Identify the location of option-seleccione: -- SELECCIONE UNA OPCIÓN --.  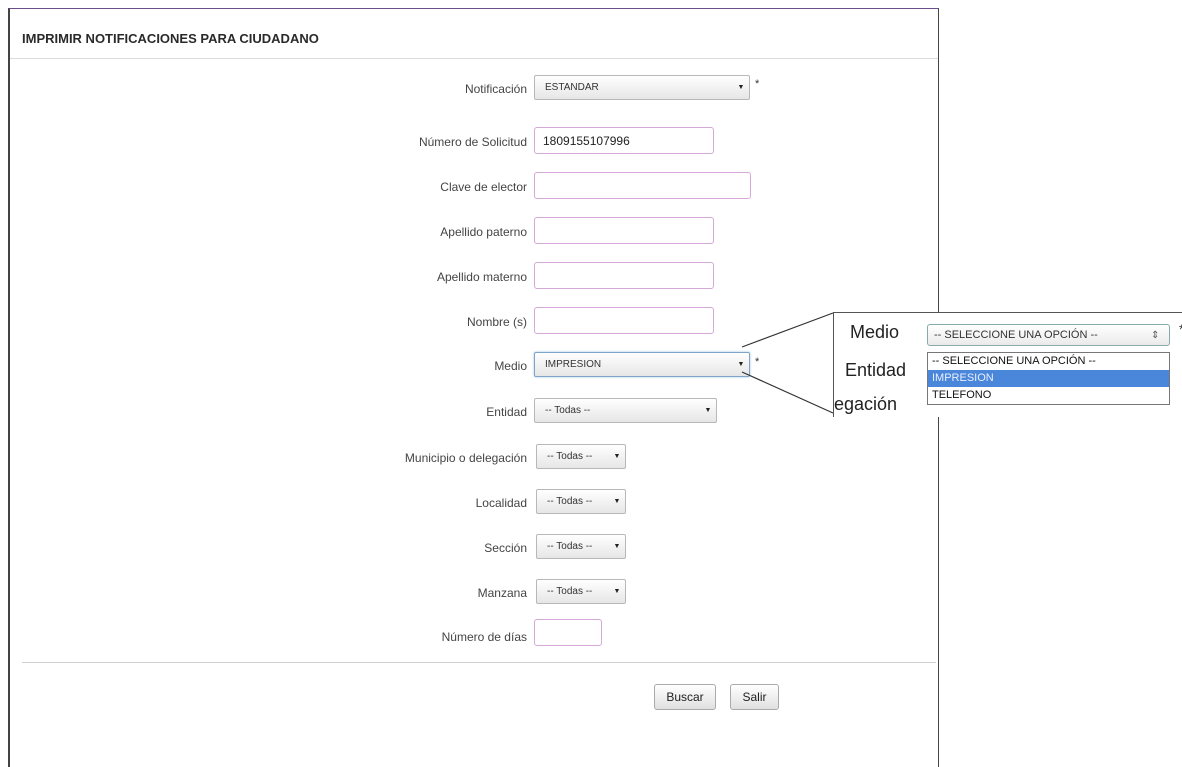
(1048, 361).